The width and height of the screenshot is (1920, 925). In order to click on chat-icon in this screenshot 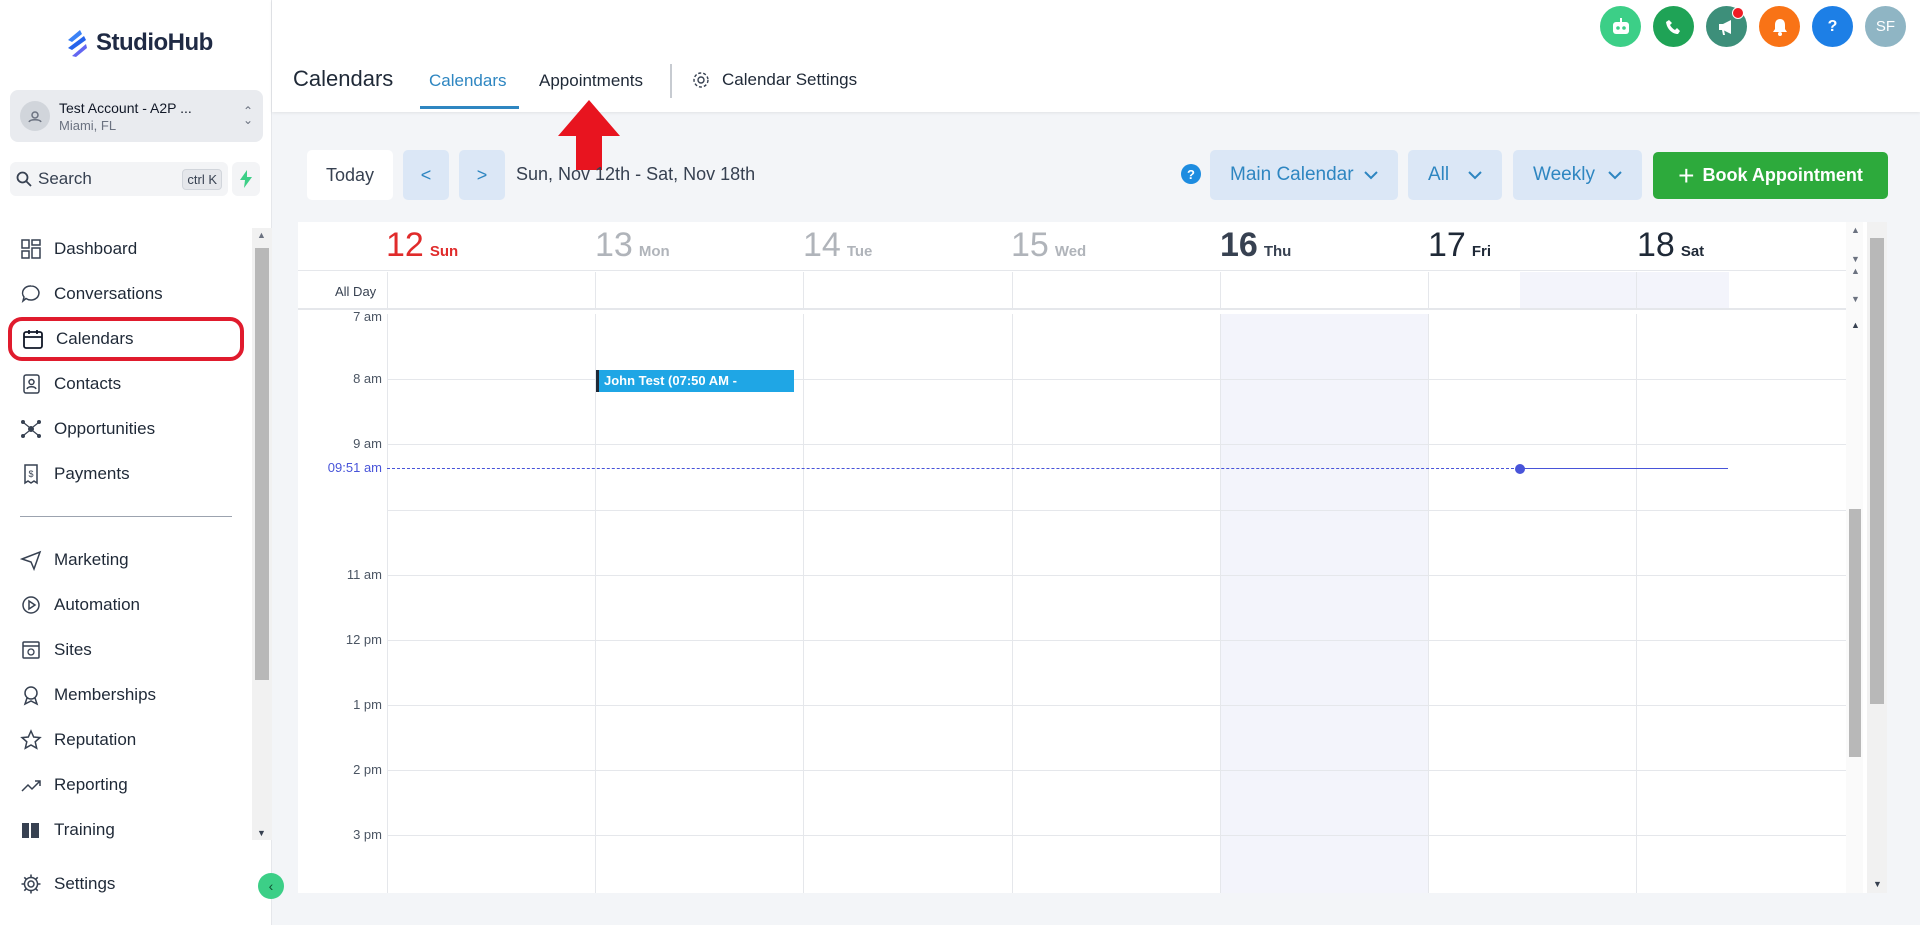, I will do `click(30, 294)`.